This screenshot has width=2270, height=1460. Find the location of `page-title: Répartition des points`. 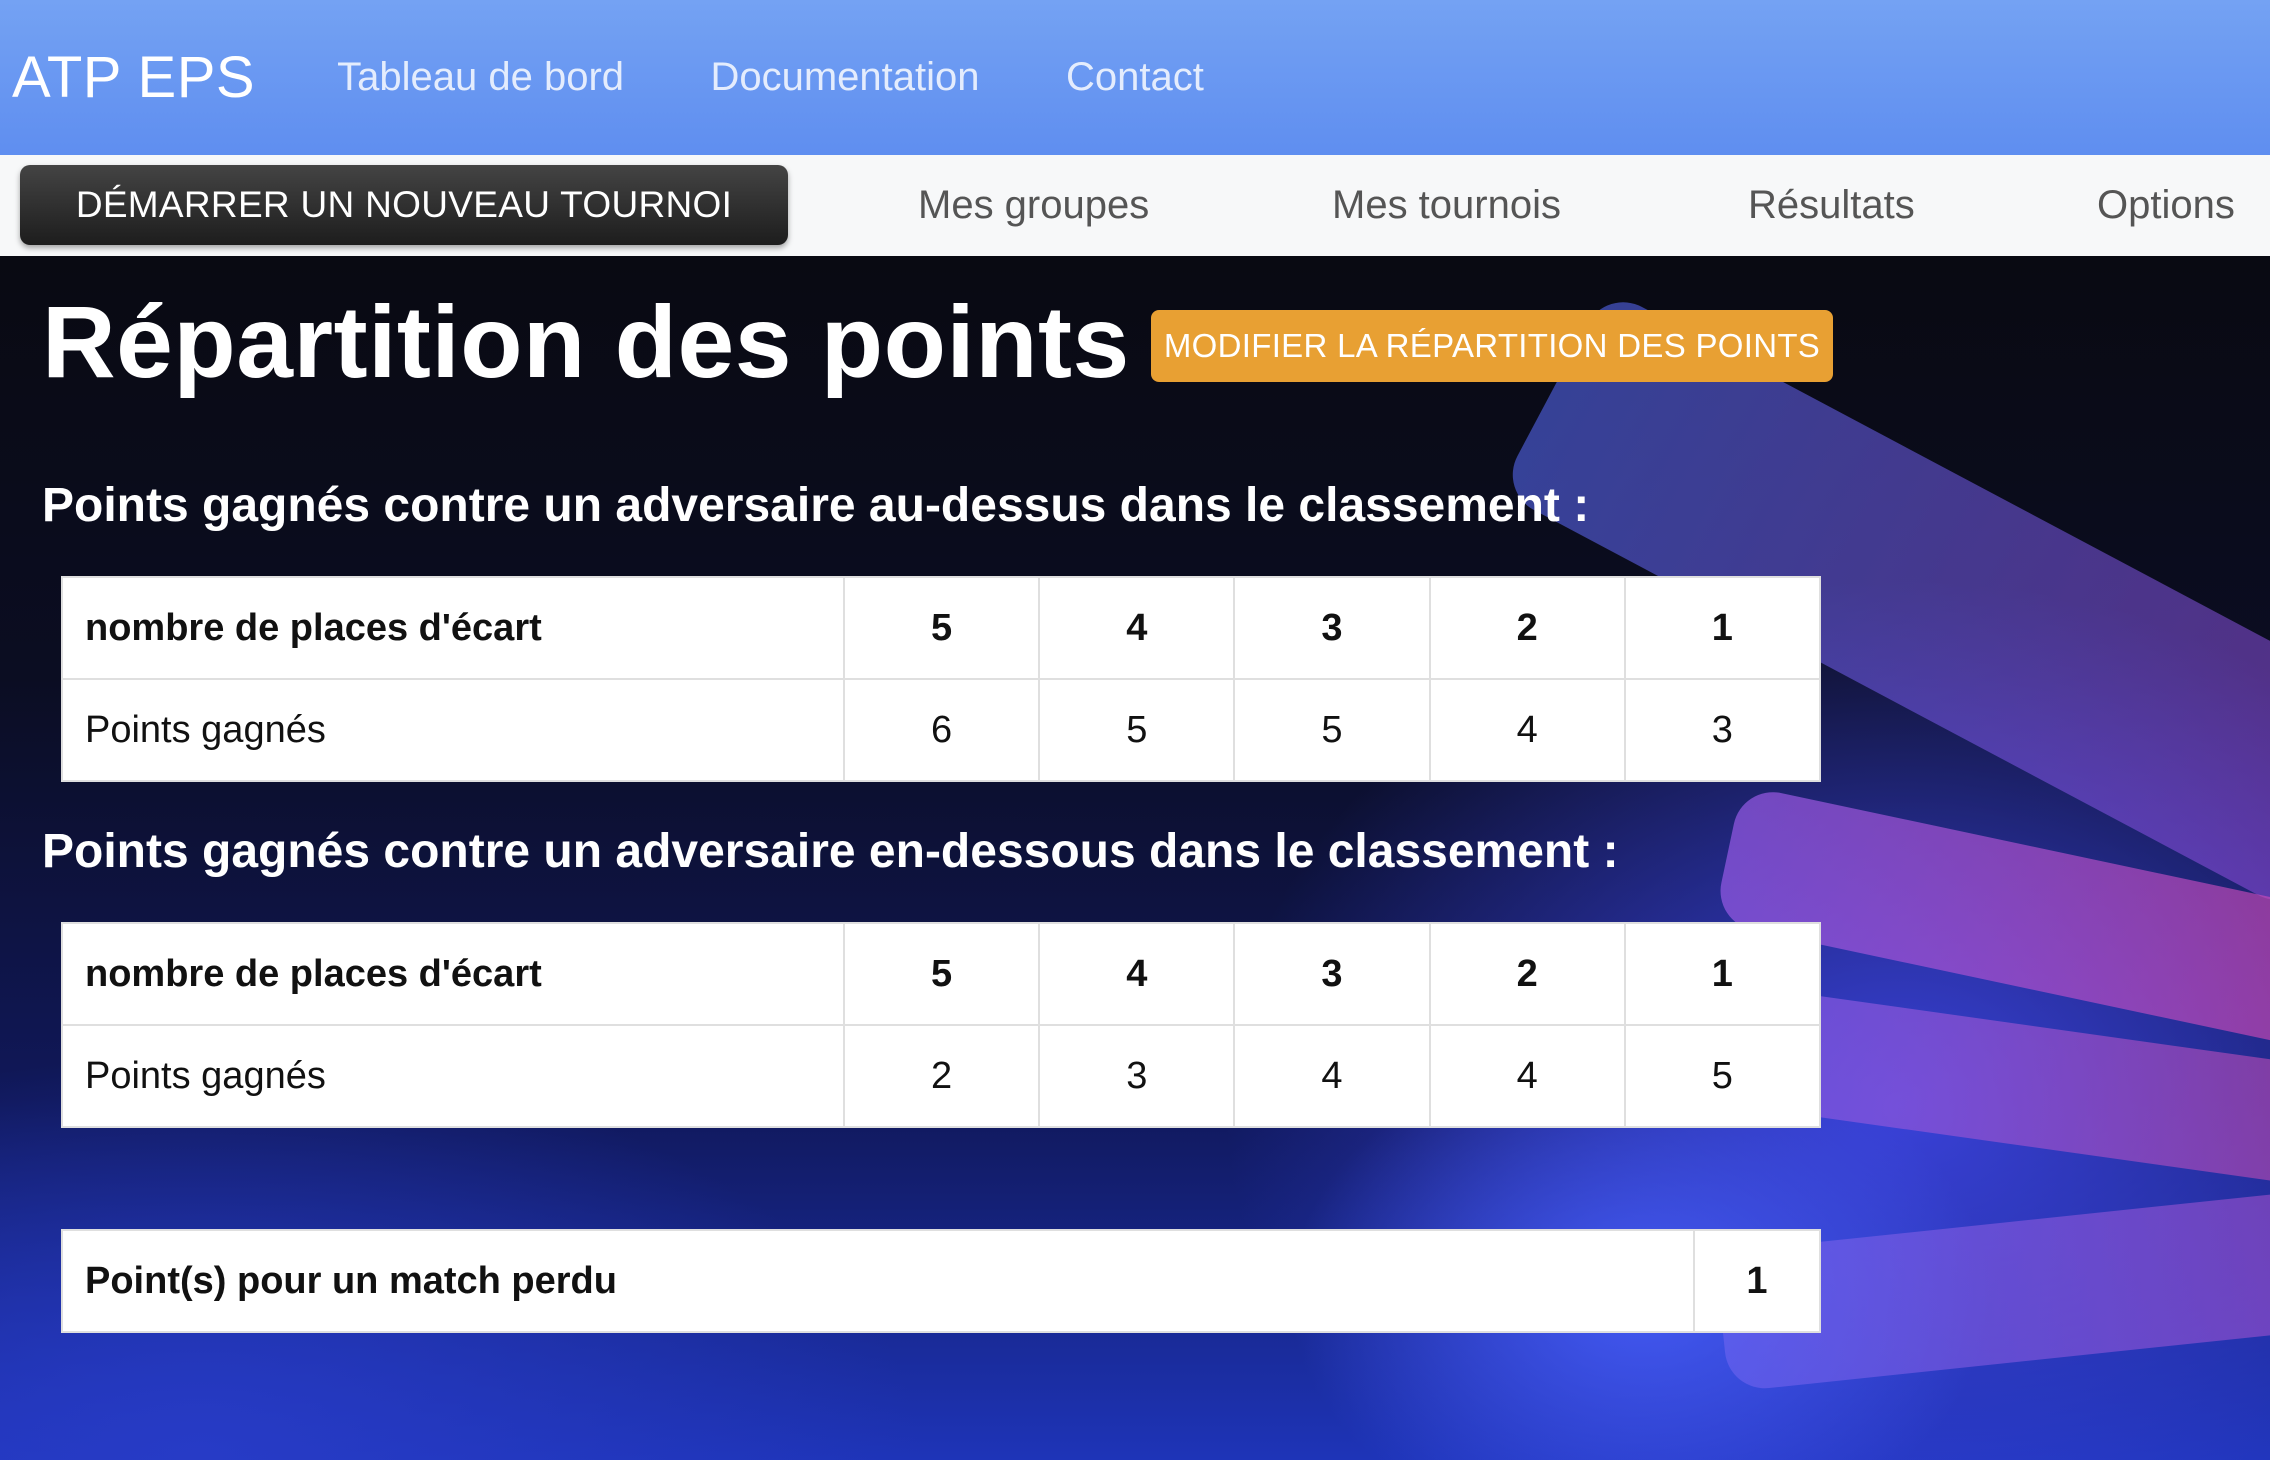

page-title: Répartition des points is located at coordinates (586, 342).